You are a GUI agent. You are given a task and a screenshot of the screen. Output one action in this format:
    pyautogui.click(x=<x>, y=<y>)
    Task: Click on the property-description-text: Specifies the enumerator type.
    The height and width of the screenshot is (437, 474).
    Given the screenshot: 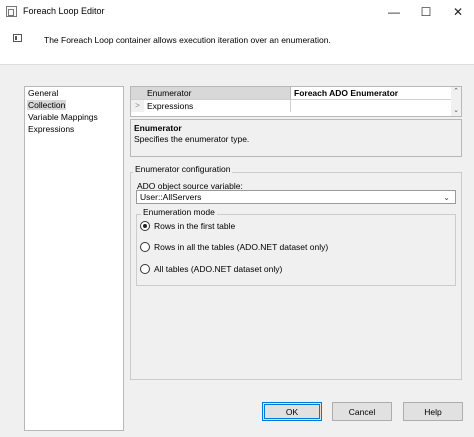 What is the action you would take?
    pyautogui.click(x=192, y=139)
    